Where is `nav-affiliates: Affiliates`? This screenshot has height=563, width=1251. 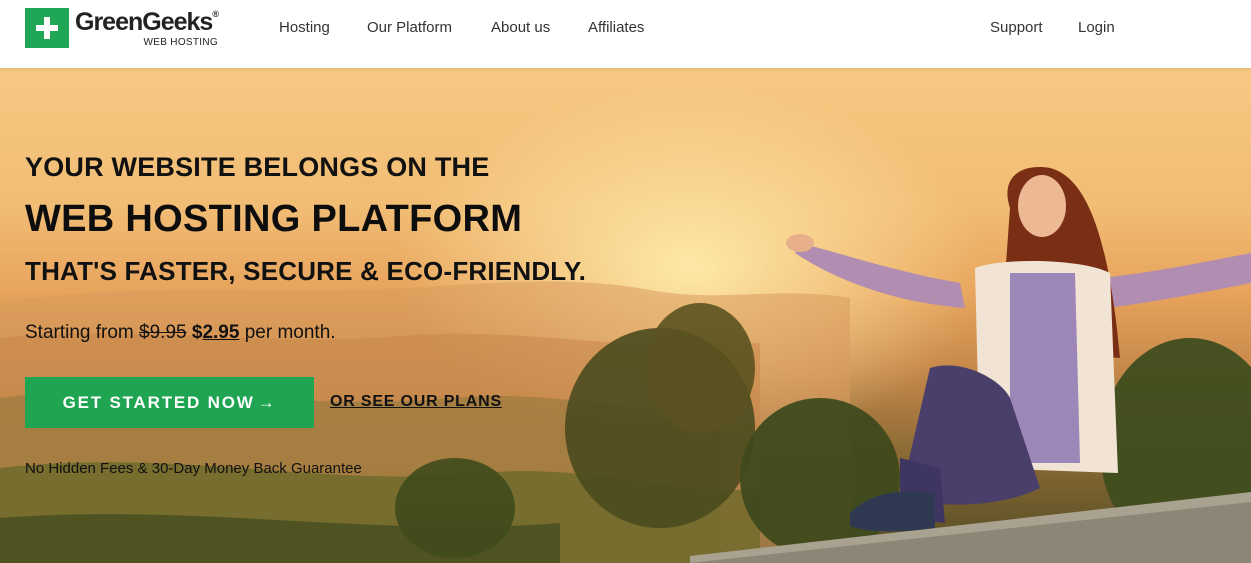
nav-affiliates: Affiliates is located at coordinates (616, 27).